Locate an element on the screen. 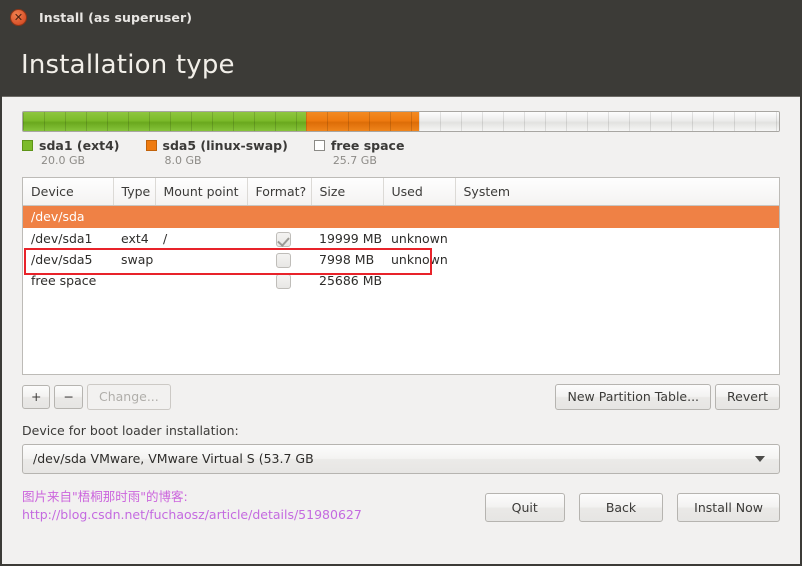 This screenshot has height=566, width=802. legend-item-sda1: sda1 (ext4) 20.0 GB is located at coordinates (71, 152).